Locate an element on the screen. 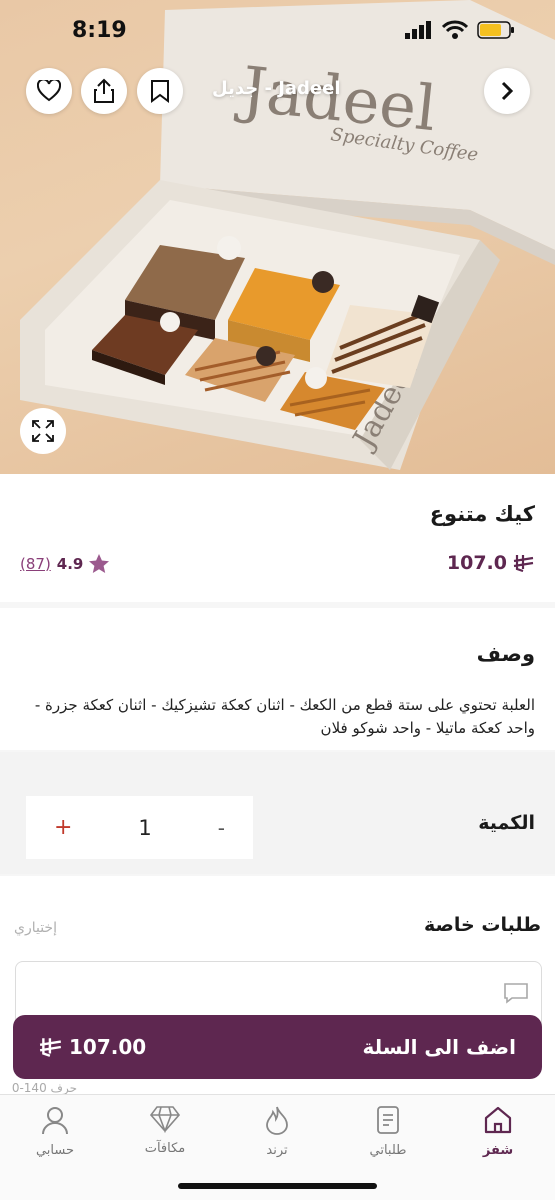 The image size is (555, 1200). nav-label-rewards: مكافآت is located at coordinates (165, 1148).